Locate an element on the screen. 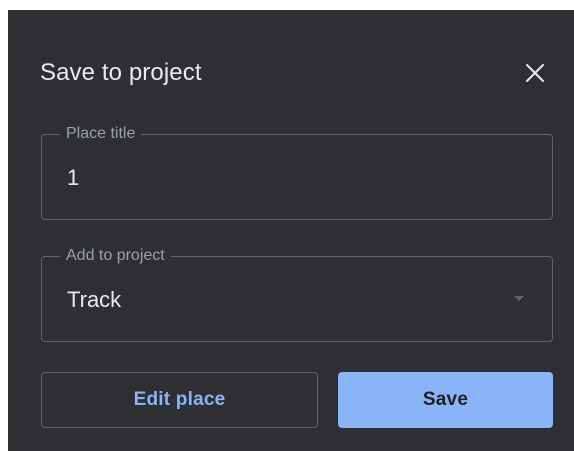  dialog-header: Save to project is located at coordinates (297, 74).